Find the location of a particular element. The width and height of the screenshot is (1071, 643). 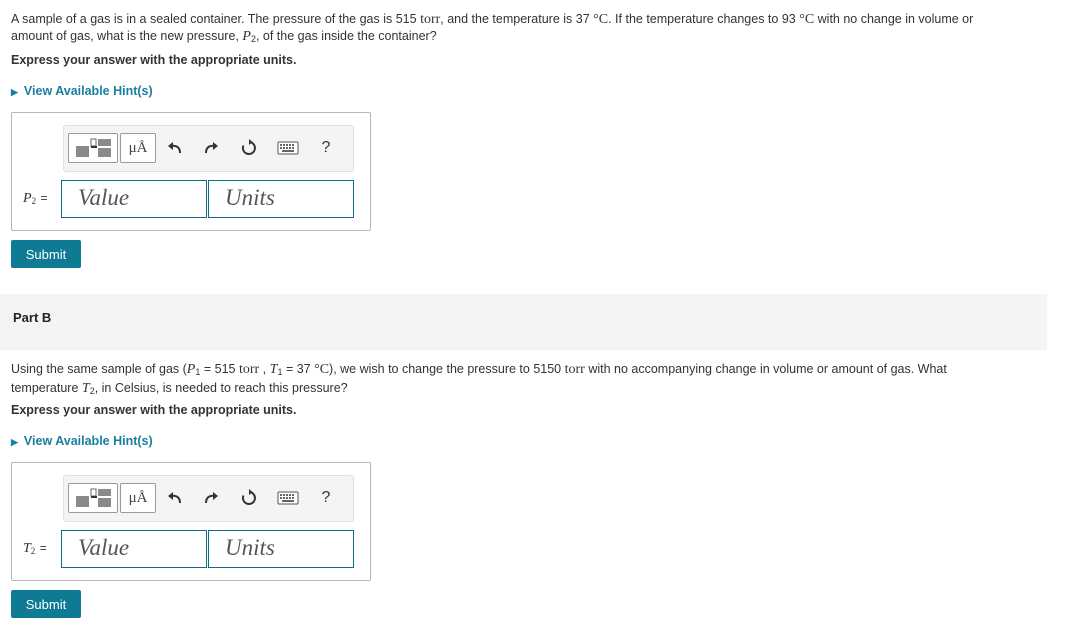

question-text: with no change in volume or is located at coordinates (895, 19).